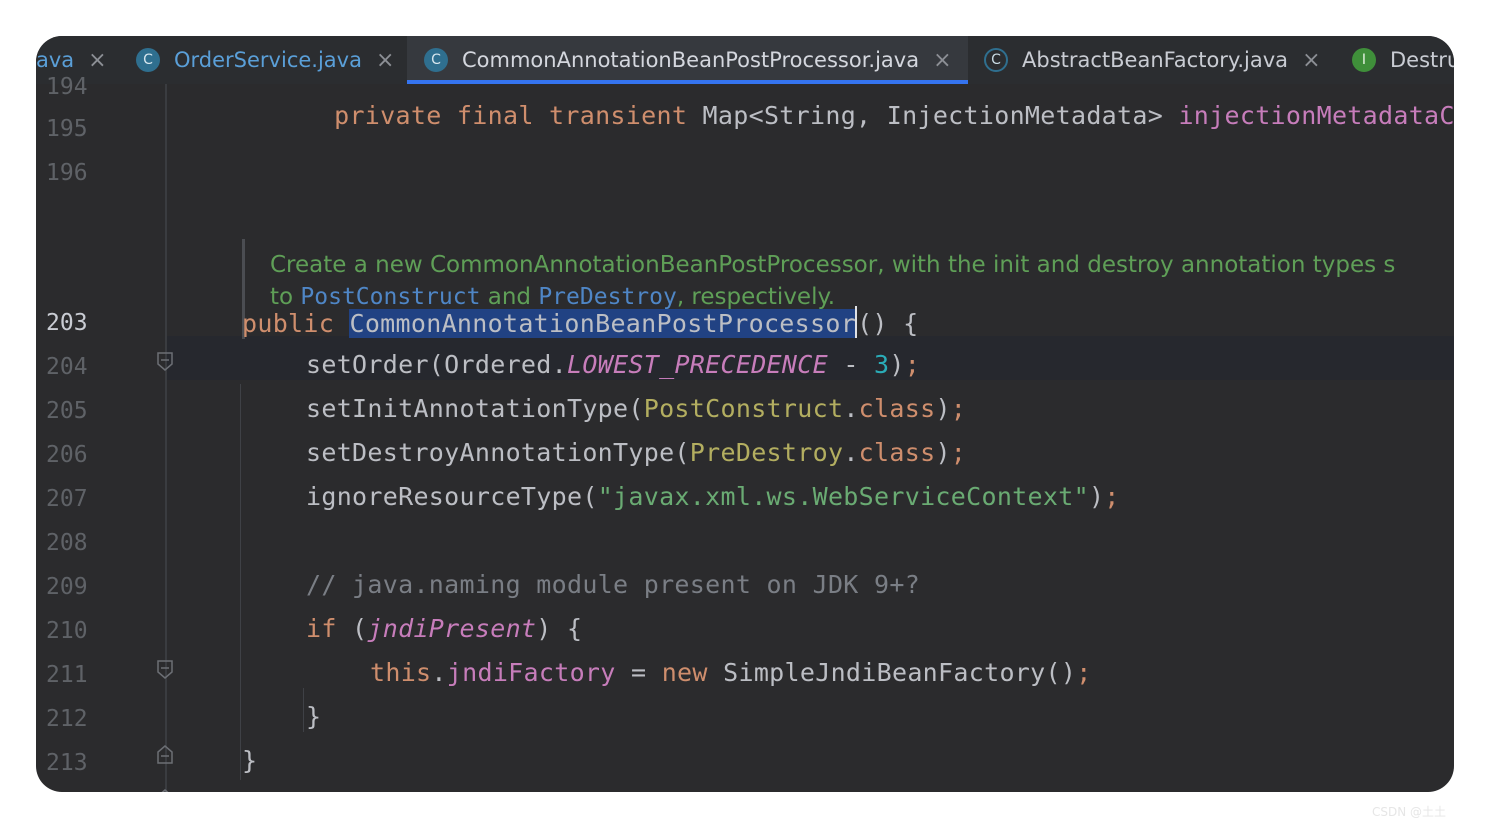 This screenshot has width=1490, height=828. What do you see at coordinates (638, 672) in the screenshot?
I see `code-token: =` at bounding box center [638, 672].